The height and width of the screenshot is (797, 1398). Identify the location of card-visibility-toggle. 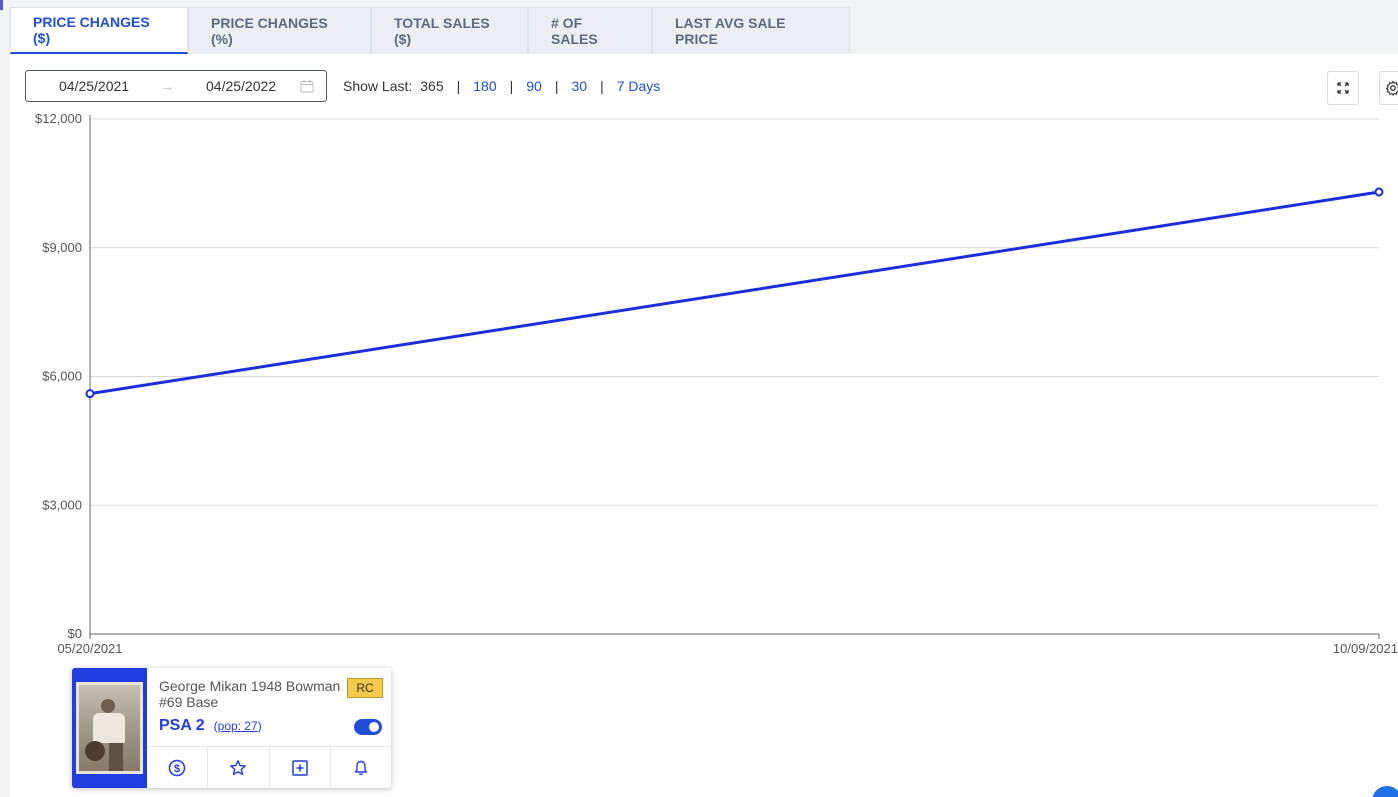
(368, 727).